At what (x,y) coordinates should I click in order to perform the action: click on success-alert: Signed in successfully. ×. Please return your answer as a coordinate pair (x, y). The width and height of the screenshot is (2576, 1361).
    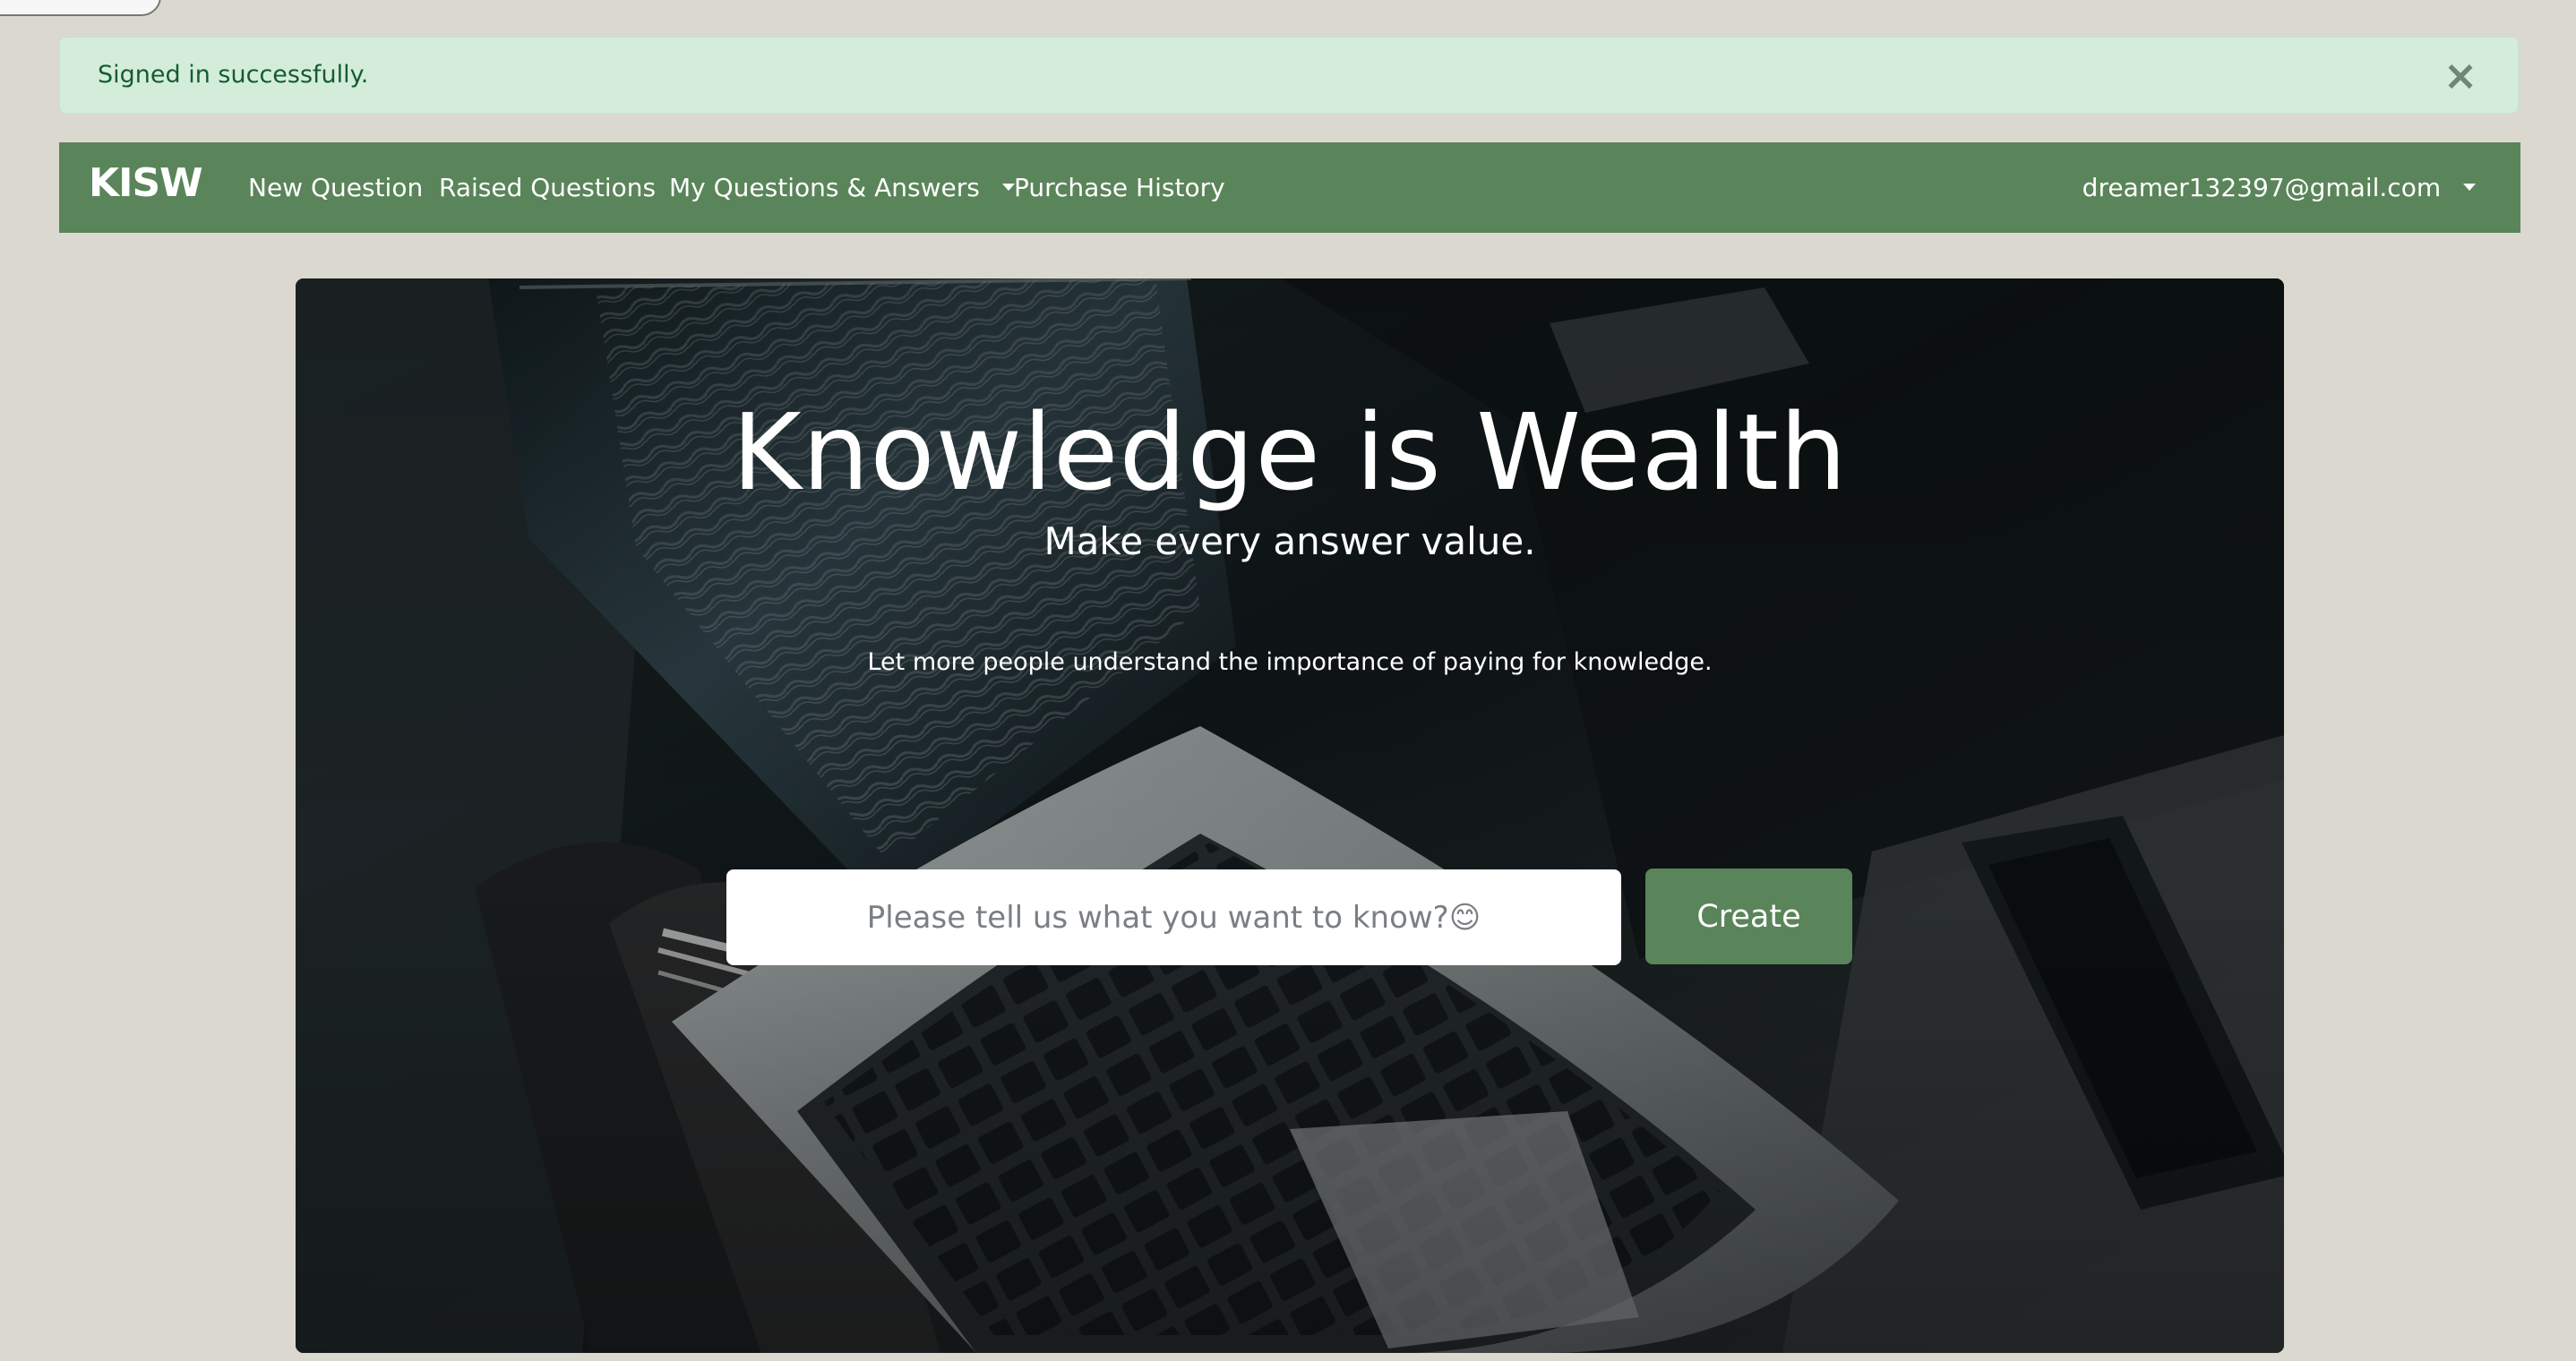
    Looking at the image, I should click on (1289, 75).